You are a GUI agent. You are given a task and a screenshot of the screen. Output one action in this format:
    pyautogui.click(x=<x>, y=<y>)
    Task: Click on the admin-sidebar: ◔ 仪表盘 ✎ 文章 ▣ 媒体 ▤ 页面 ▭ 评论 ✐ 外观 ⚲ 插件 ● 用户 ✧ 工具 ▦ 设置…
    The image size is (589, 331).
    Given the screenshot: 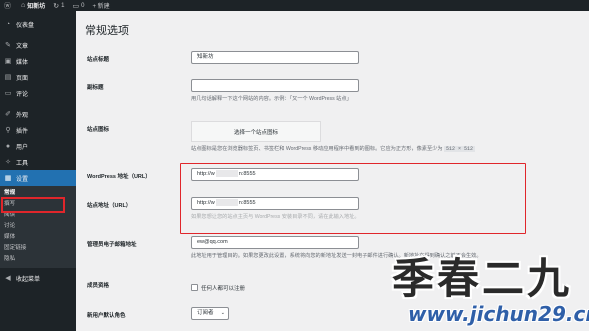 What is the action you would take?
    pyautogui.click(x=38, y=171)
    